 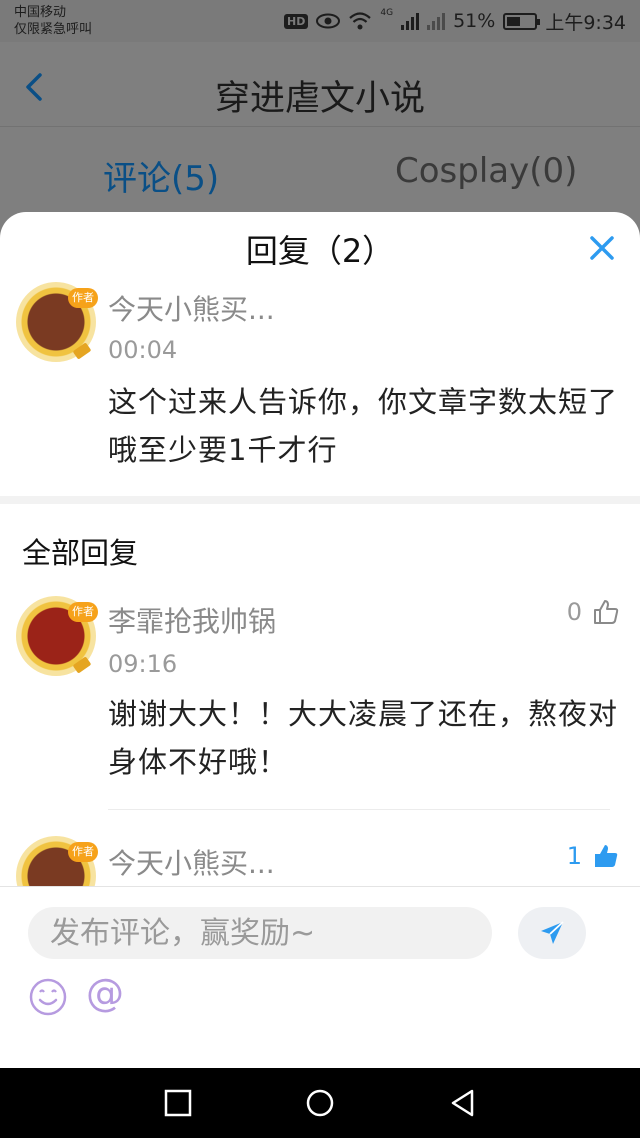 What do you see at coordinates (574, 856) in the screenshot?
I see `like-count: 1` at bounding box center [574, 856].